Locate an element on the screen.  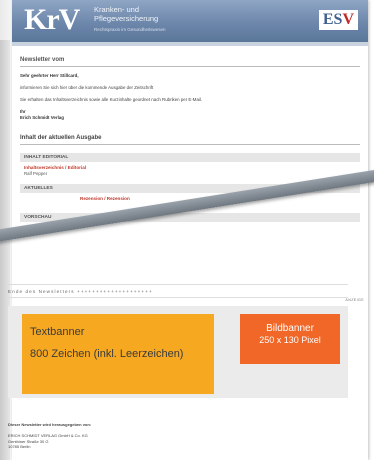
logo-tagline: Rechtspraxis im Gesundheitswesen is located at coordinates (130, 29).